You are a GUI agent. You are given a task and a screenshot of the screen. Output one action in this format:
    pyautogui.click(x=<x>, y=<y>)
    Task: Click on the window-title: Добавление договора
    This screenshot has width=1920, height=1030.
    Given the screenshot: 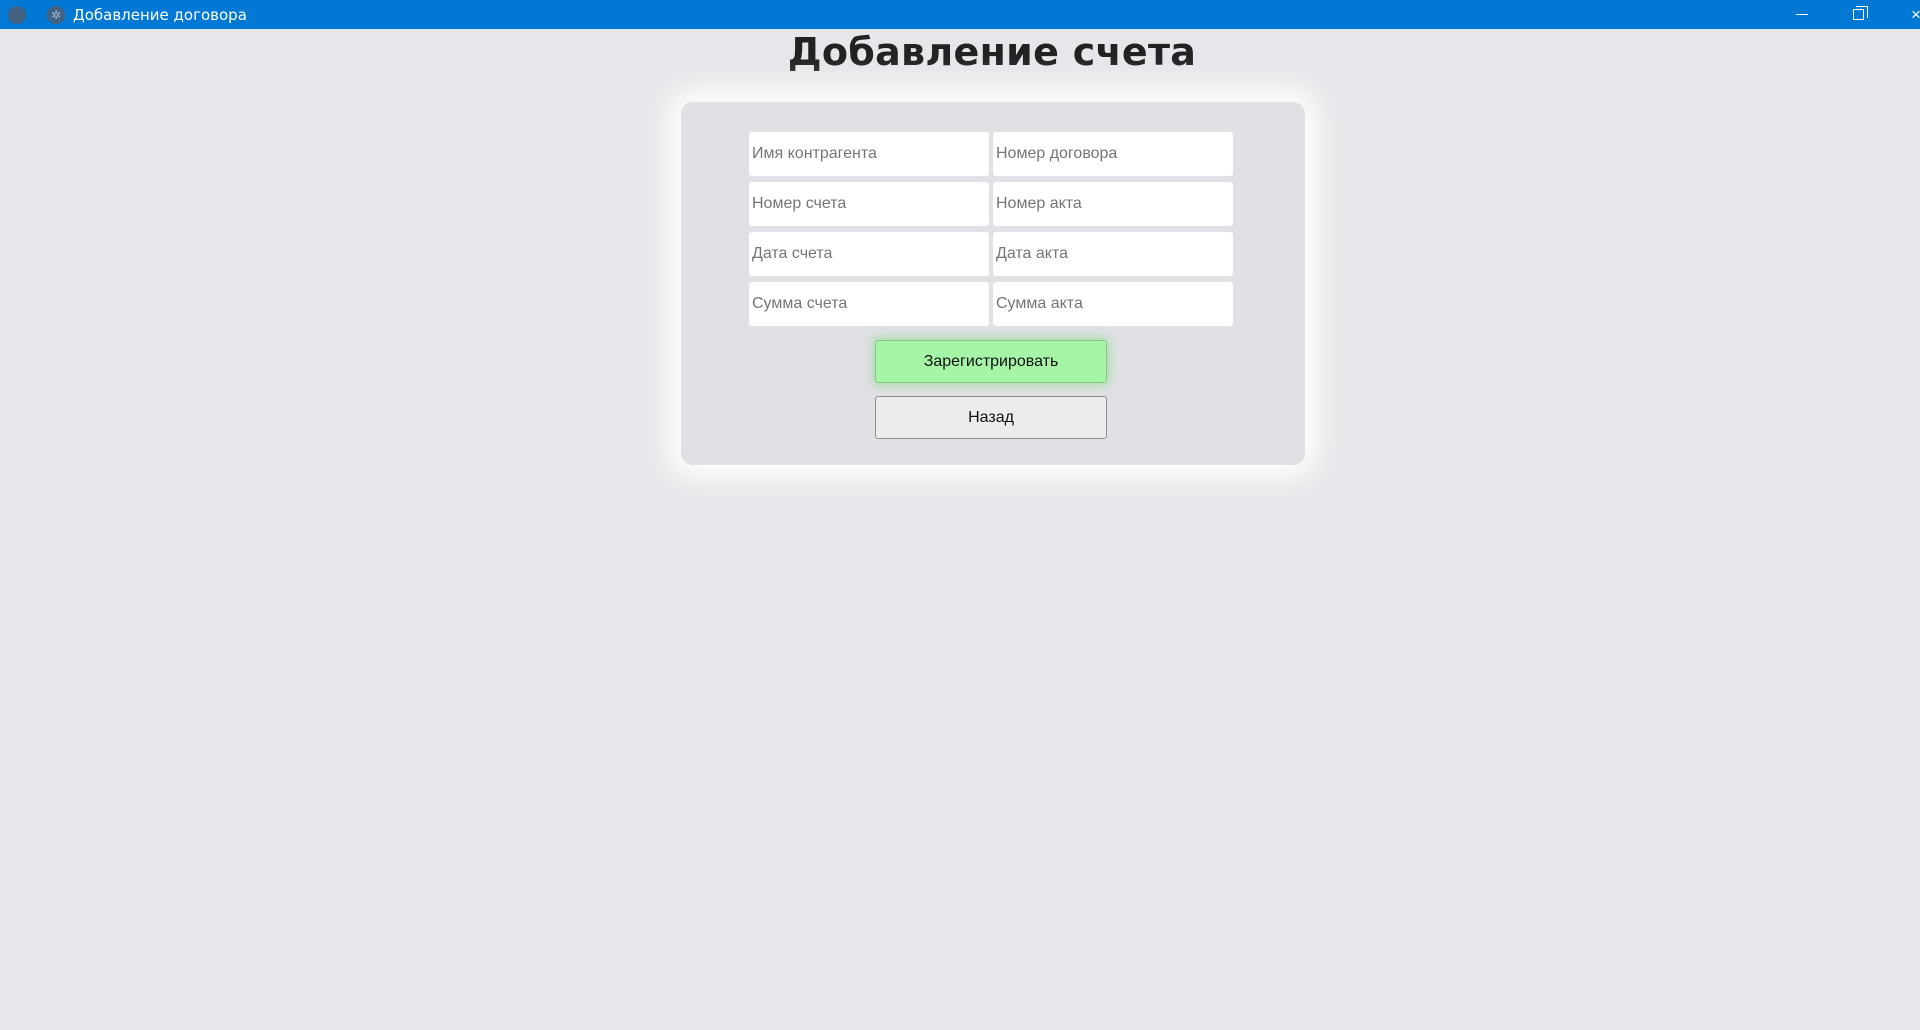 What is the action you would take?
    pyautogui.click(x=160, y=14)
    